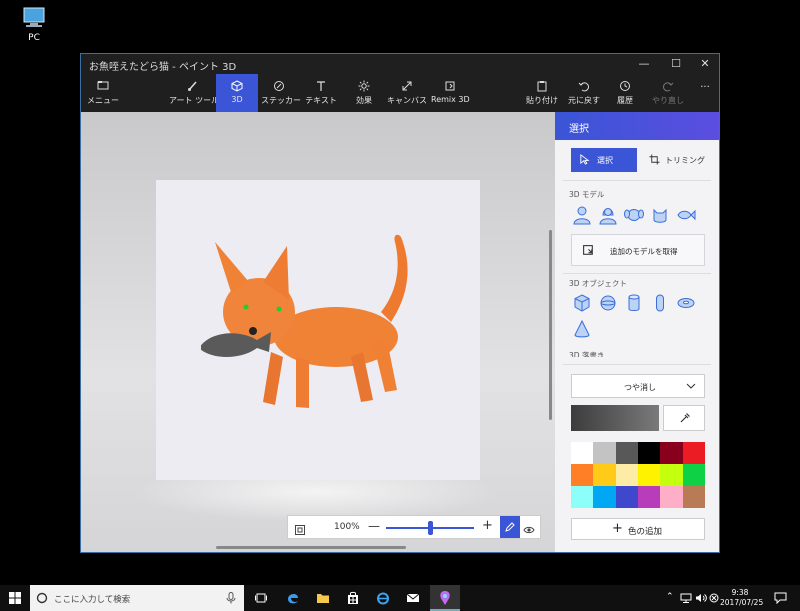 The image size is (800, 611). What do you see at coordinates (638, 250) in the screenshot?
I see `get-more-models-button: 追加のモデルを取得` at bounding box center [638, 250].